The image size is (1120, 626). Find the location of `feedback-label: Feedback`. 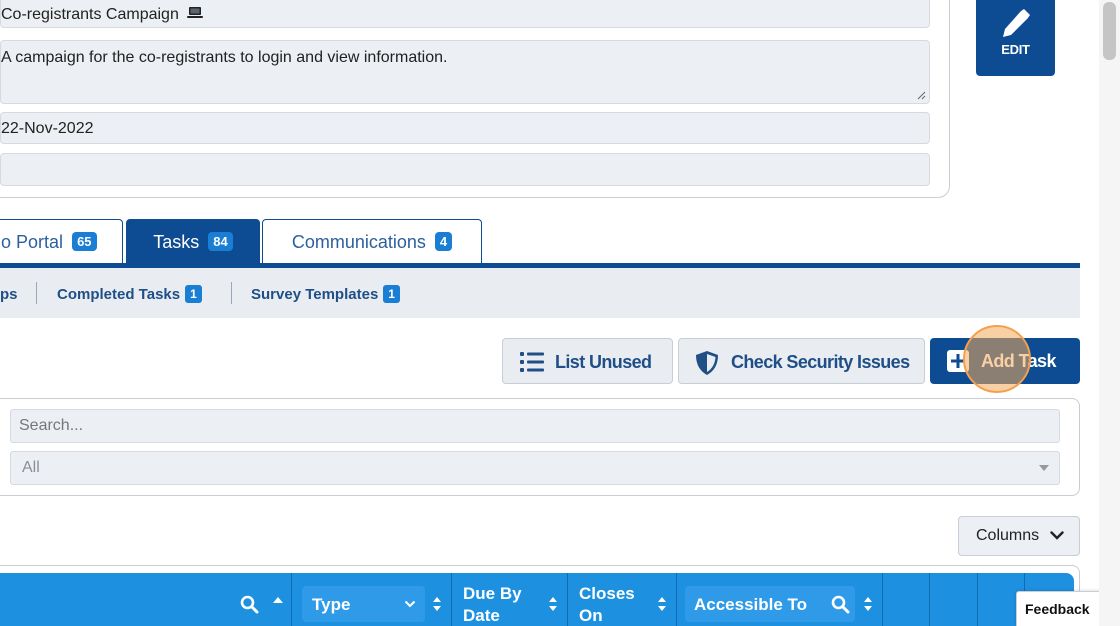

feedback-label: Feedback is located at coordinates (1057, 609).